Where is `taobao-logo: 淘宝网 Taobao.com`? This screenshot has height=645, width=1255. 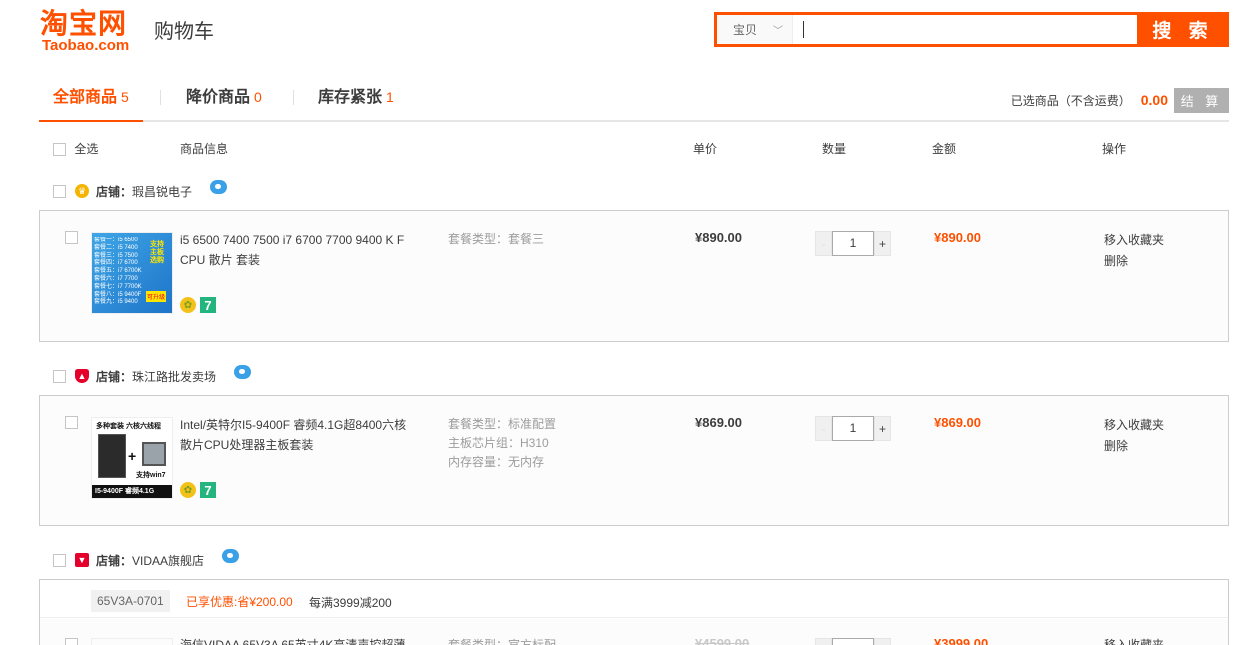
taobao-logo: 淘宝网 Taobao.com is located at coordinates (94, 32).